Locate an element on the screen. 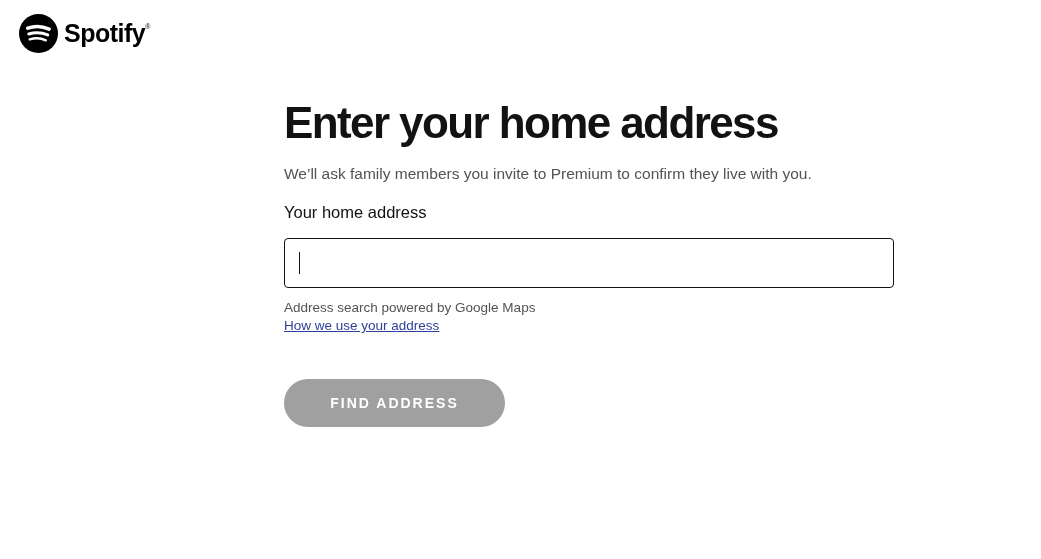 Image resolution: width=1041 pixels, height=559 pixels. logo-wordmark: Spotify$^{®}$ is located at coordinates (107, 33).